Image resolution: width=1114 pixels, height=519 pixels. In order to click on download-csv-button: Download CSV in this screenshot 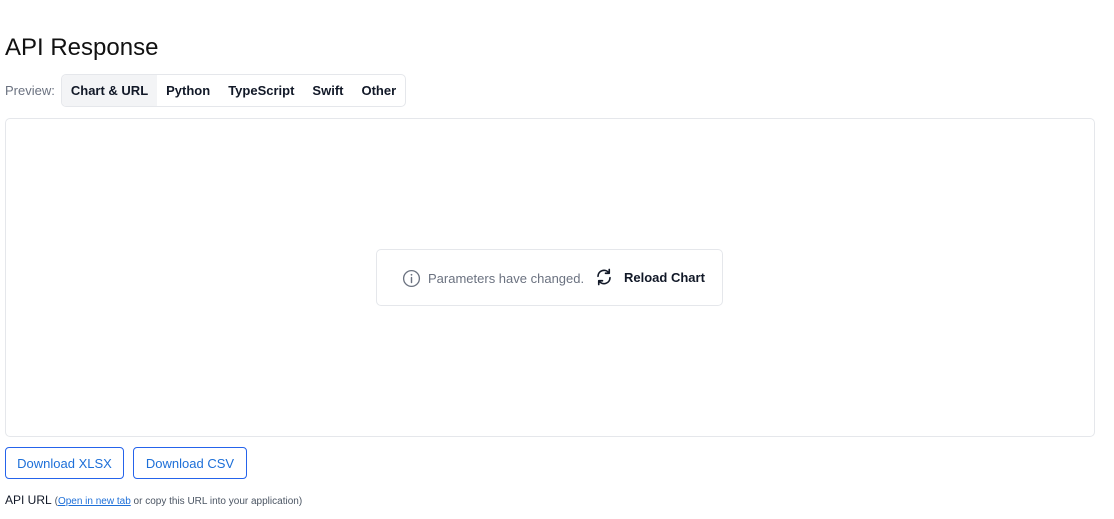, I will do `click(190, 463)`.